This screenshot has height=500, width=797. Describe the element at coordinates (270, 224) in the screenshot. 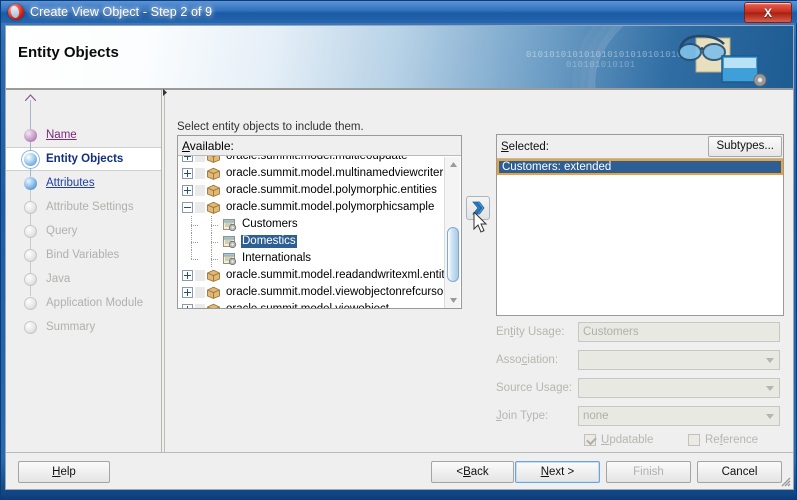

I see `tree-item-label: Customers` at that location.